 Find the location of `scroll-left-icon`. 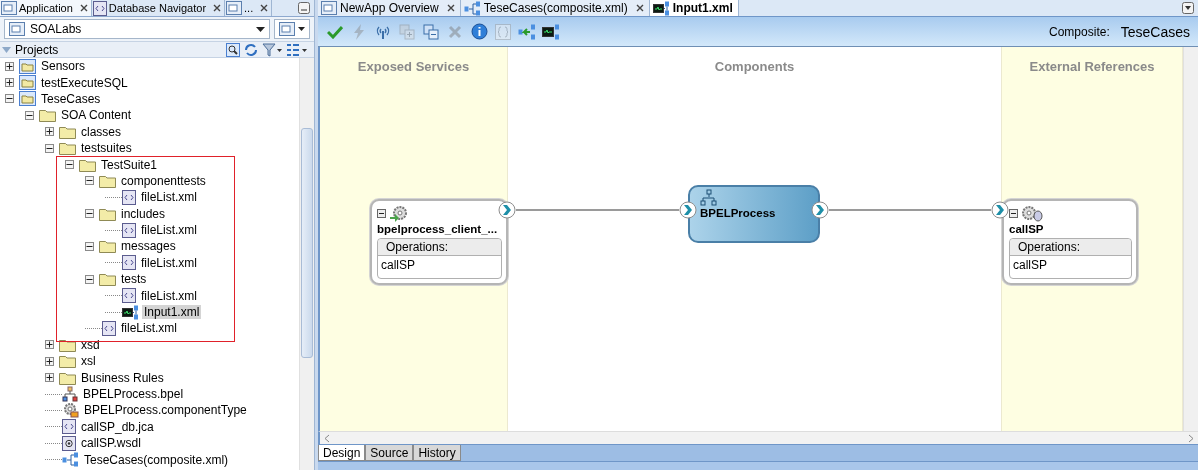

scroll-left-icon is located at coordinates (327, 438).